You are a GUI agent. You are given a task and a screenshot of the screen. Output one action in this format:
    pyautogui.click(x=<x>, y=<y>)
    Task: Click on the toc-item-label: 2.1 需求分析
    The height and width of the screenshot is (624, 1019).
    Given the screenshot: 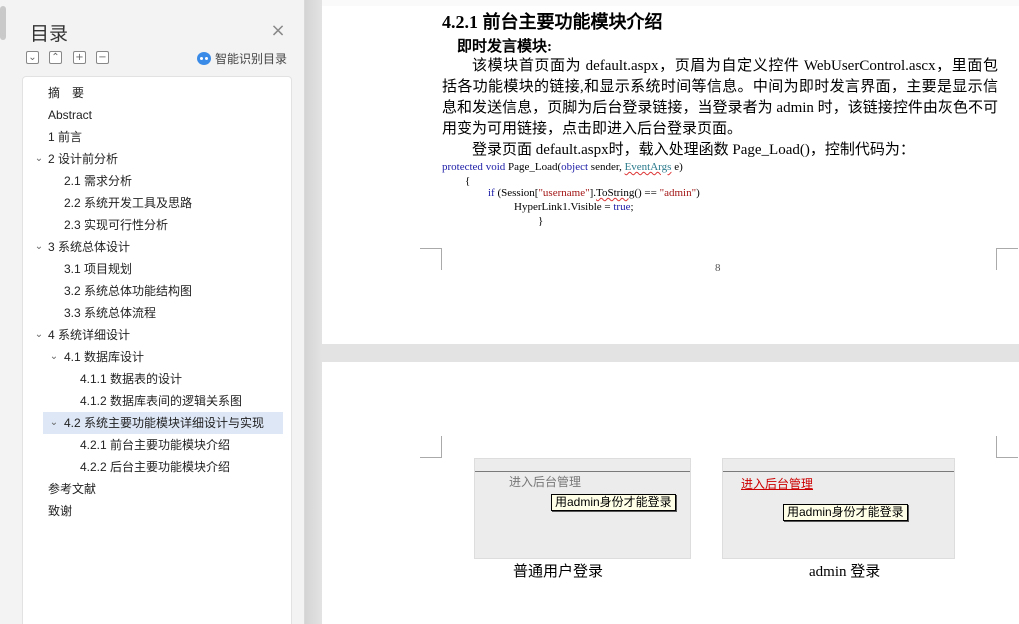 What is the action you would take?
    pyautogui.click(x=98, y=181)
    